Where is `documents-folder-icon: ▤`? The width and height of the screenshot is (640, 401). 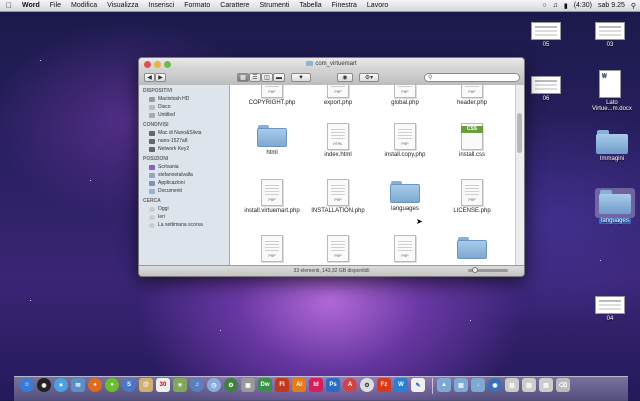 documents-folder-icon: ▤ is located at coordinates (461, 385).